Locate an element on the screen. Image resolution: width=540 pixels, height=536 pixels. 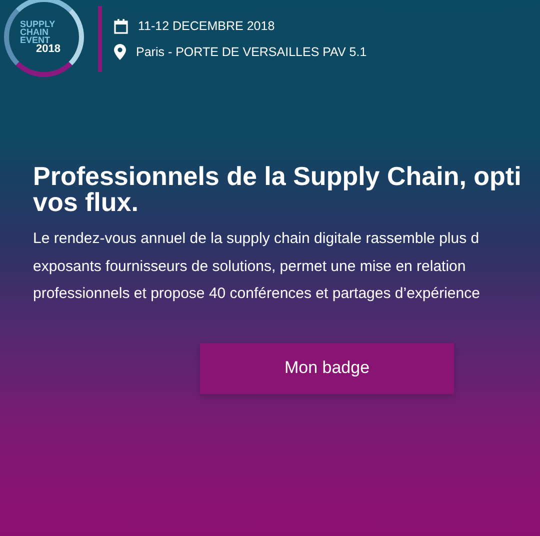
badge-button: Mon badge is located at coordinates (327, 368).